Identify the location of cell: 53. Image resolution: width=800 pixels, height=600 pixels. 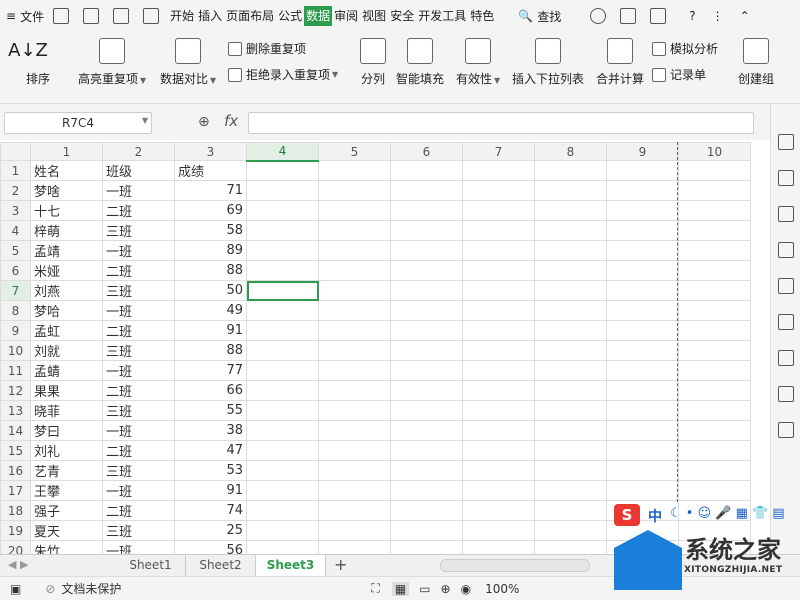
(210, 470).